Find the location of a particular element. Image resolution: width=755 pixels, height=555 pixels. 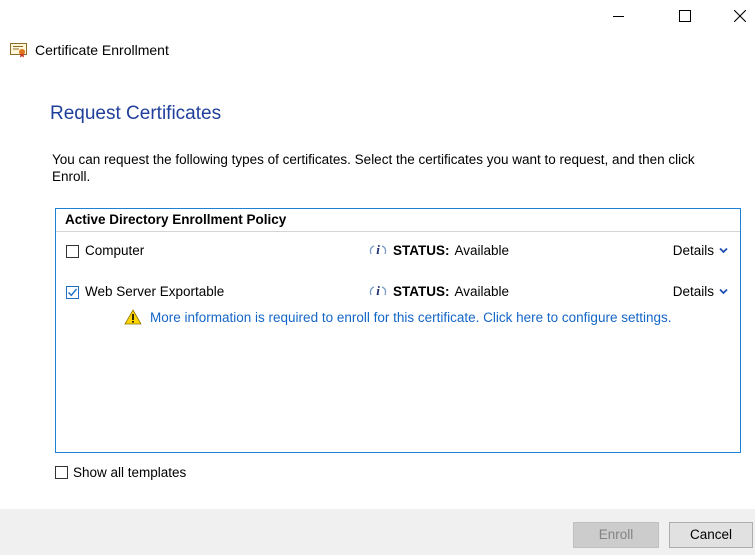

close-button is located at coordinates (736, 16).